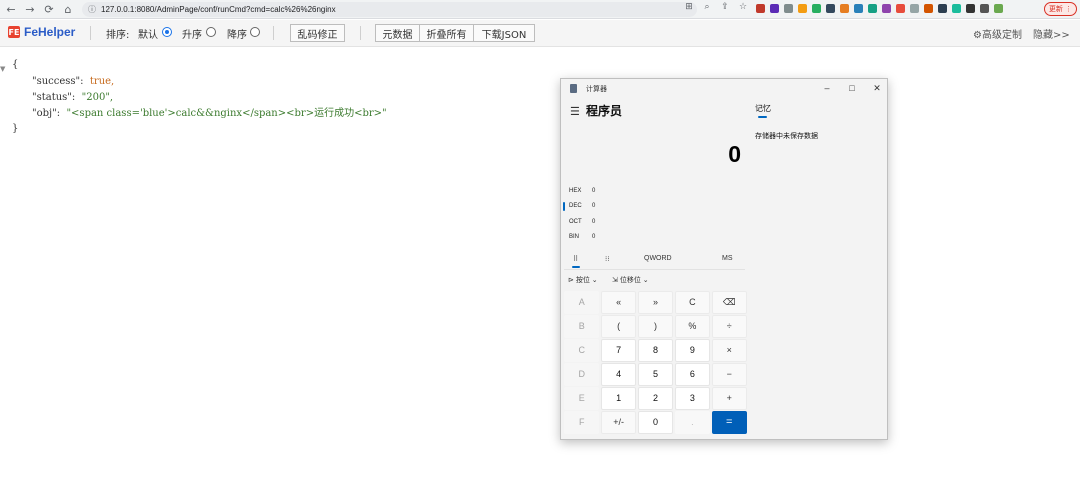 Image resolution: width=1080 pixels, height=485 pixels. What do you see at coordinates (997, 33) in the screenshot?
I see `advanced-settings-link: ⚙高级定制` at bounding box center [997, 33].